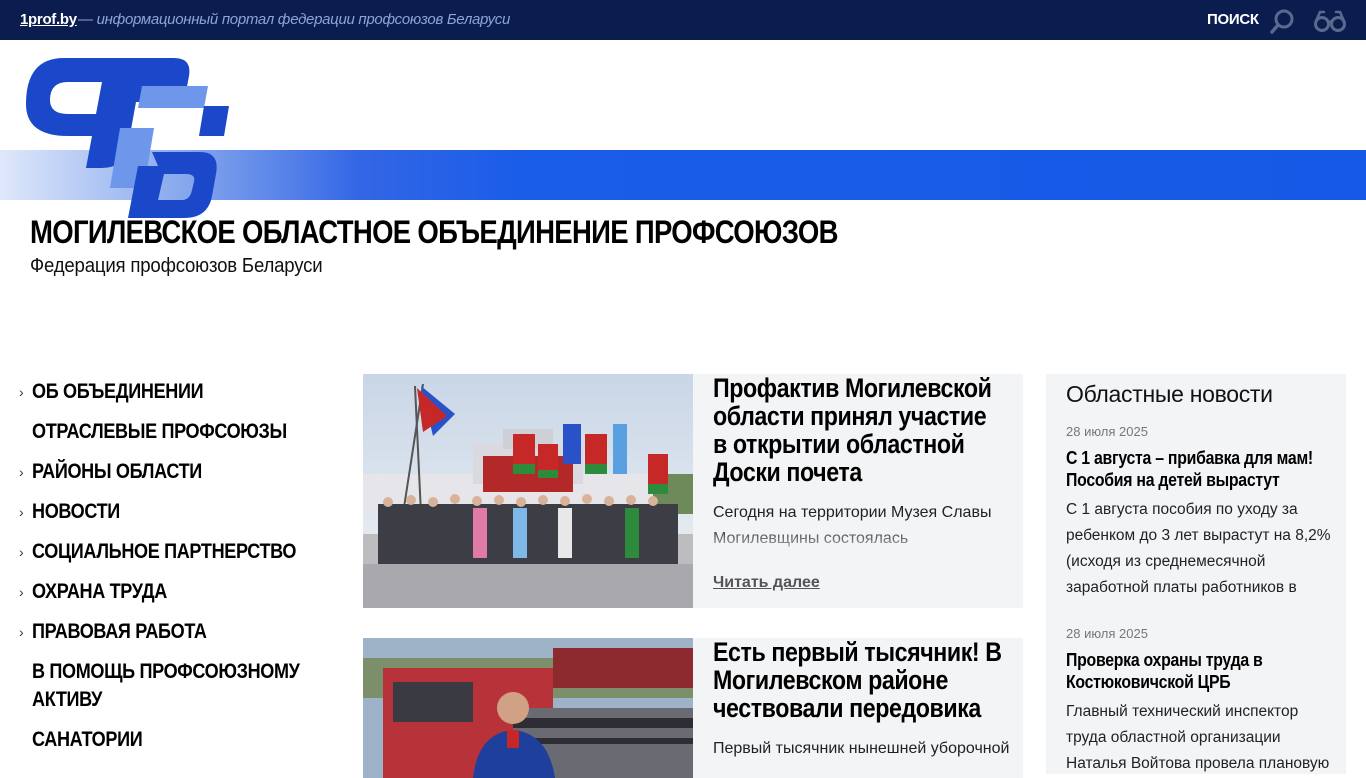  Describe the element at coordinates (1330, 21) in the screenshot. I see `low-vision-glasses-icon` at that location.